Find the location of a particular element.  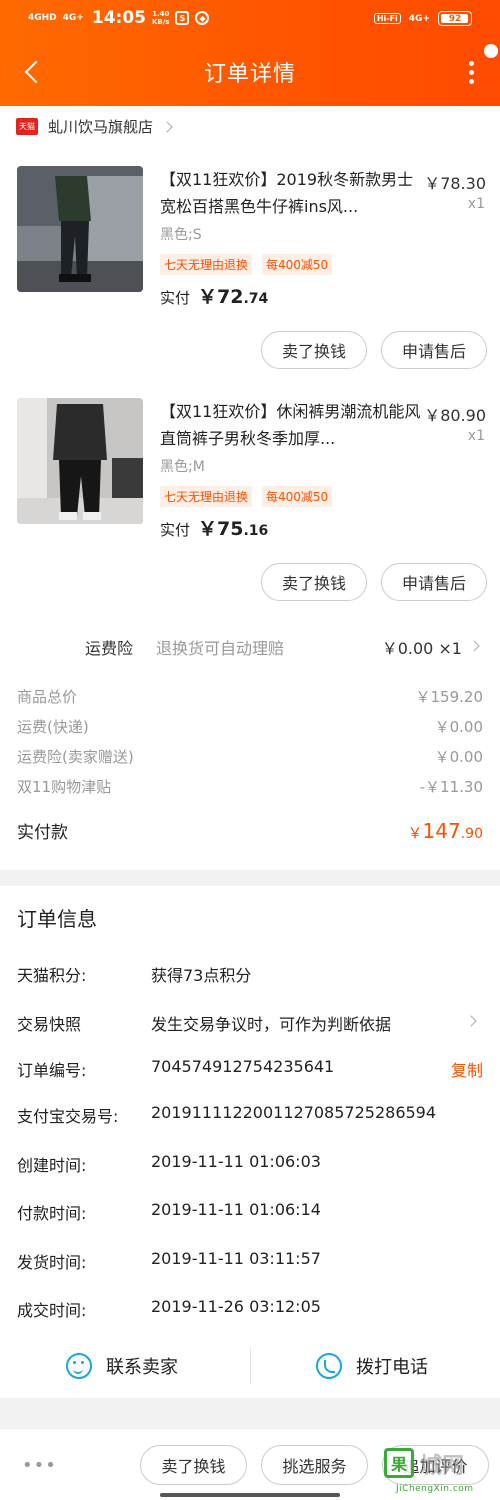

product-price: ￥78.30 is located at coordinates (455, 183).